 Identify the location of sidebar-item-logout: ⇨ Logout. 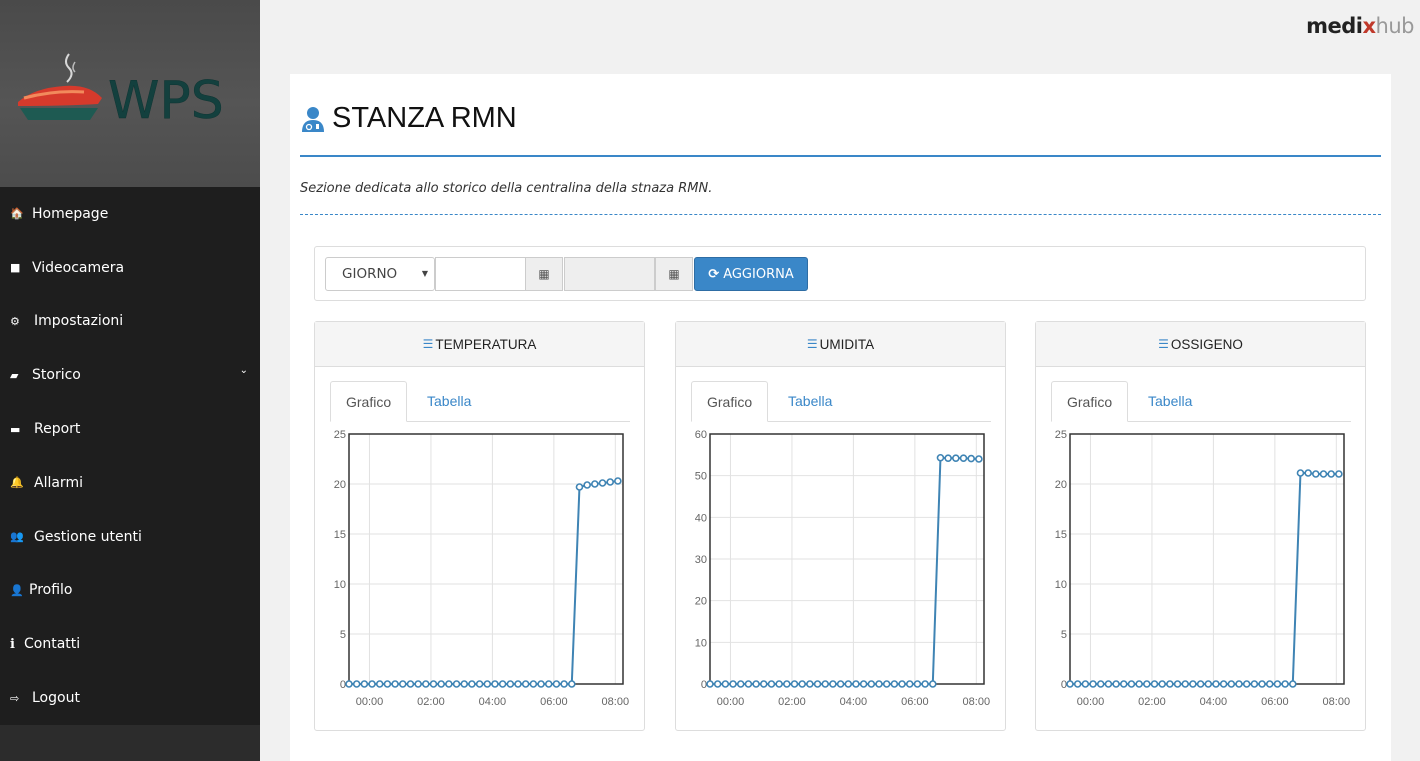
(130, 698).